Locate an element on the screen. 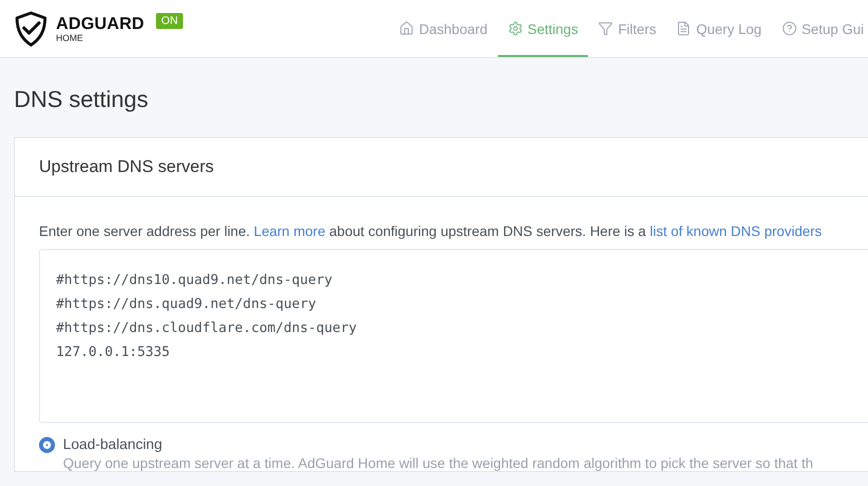 This screenshot has width=868, height=486. nav-tab: Query Log is located at coordinates (719, 28).